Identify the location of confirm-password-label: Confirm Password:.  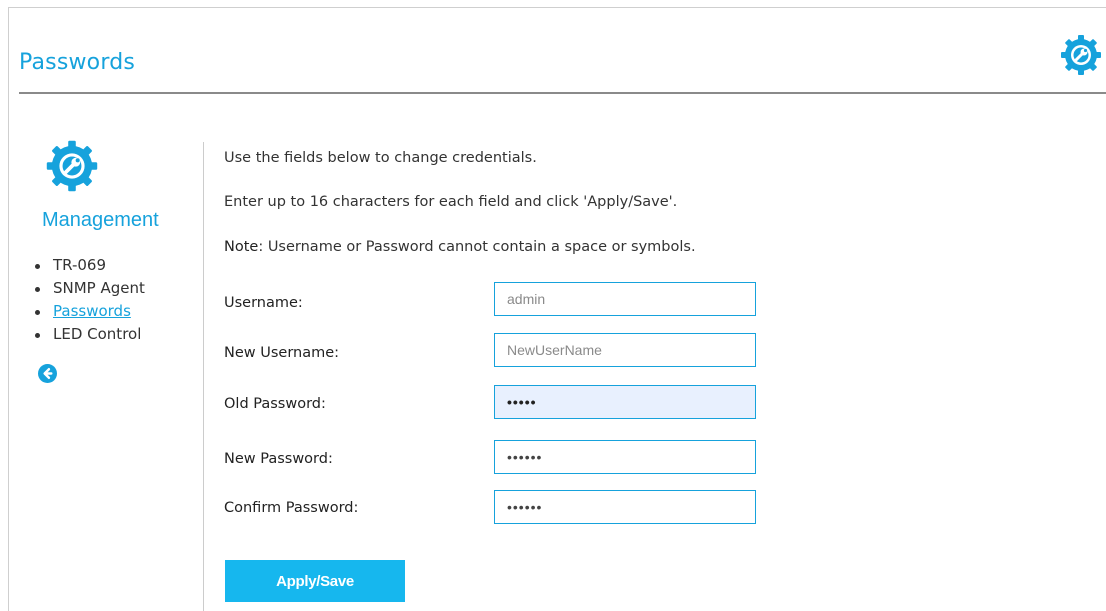
(291, 508).